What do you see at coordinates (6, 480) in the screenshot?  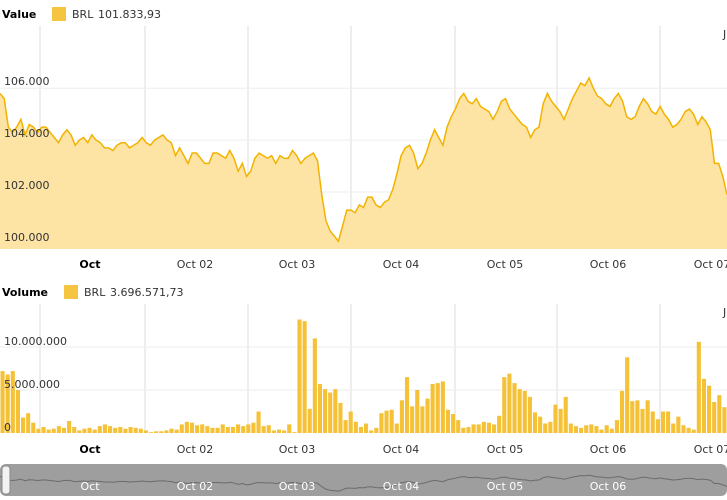 I see `navigator-left-handle` at bounding box center [6, 480].